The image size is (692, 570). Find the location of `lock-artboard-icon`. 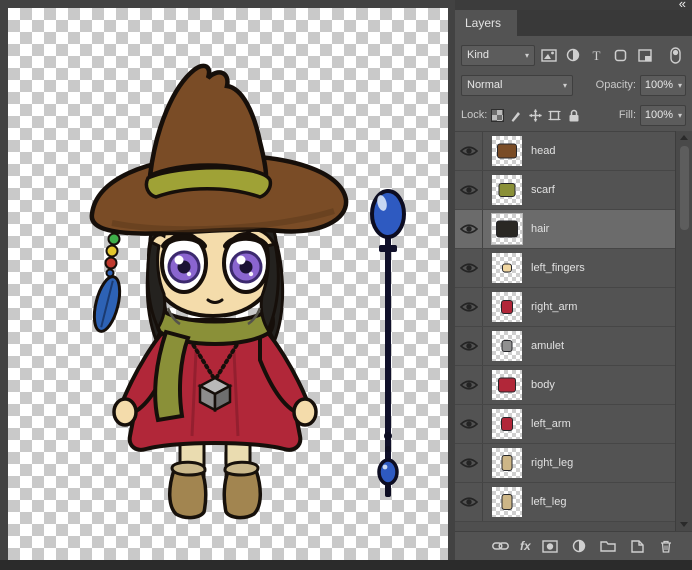

lock-artboard-icon is located at coordinates (554, 115).